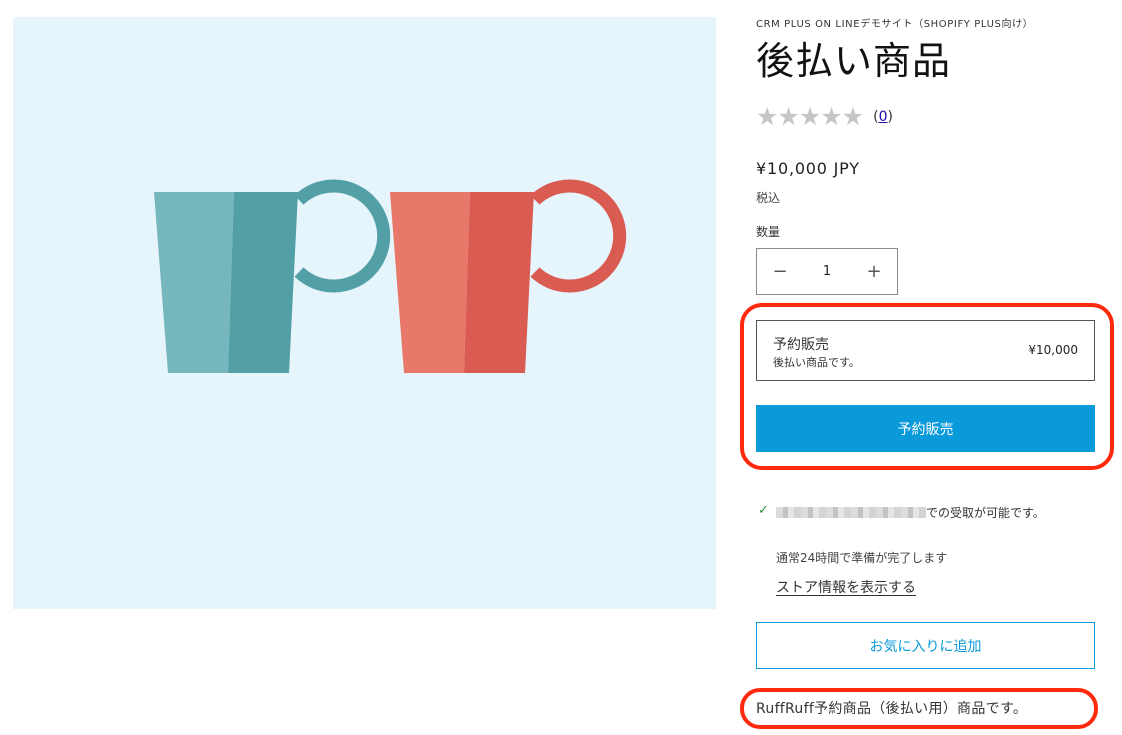 The width and height of the screenshot is (1122, 735). Describe the element at coordinates (862, 558) in the screenshot. I see `pickup-ready-time: 通常24時間で準備が完了します` at that location.